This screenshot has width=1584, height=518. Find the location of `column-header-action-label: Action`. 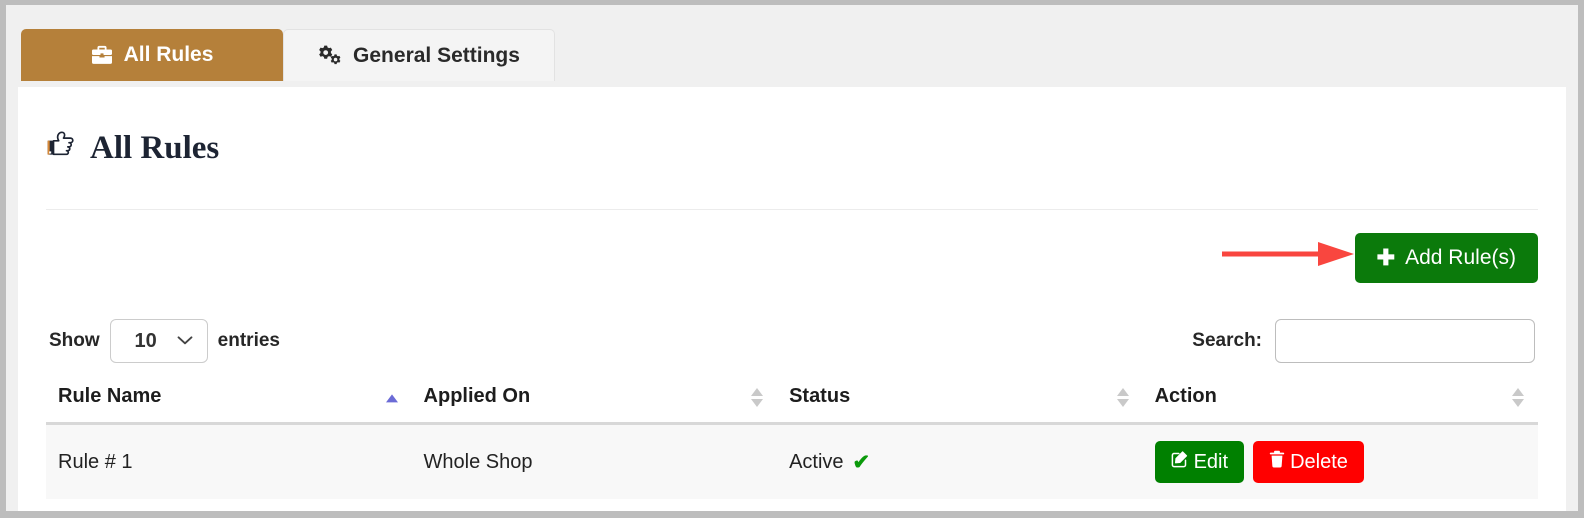

column-header-action-label: Action is located at coordinates (1185, 396).